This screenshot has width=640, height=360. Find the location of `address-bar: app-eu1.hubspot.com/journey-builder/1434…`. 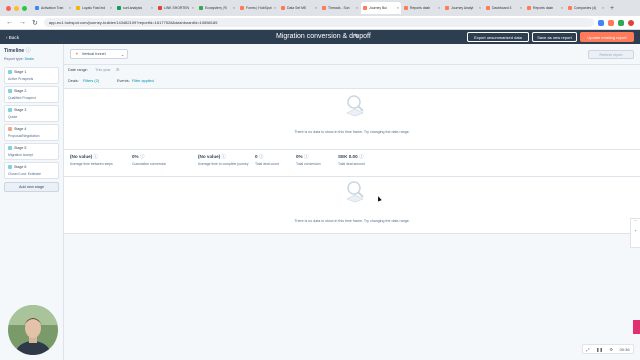

address-bar: app-eu1.hubspot.com/journey-builder/1434… is located at coordinates (318, 22).